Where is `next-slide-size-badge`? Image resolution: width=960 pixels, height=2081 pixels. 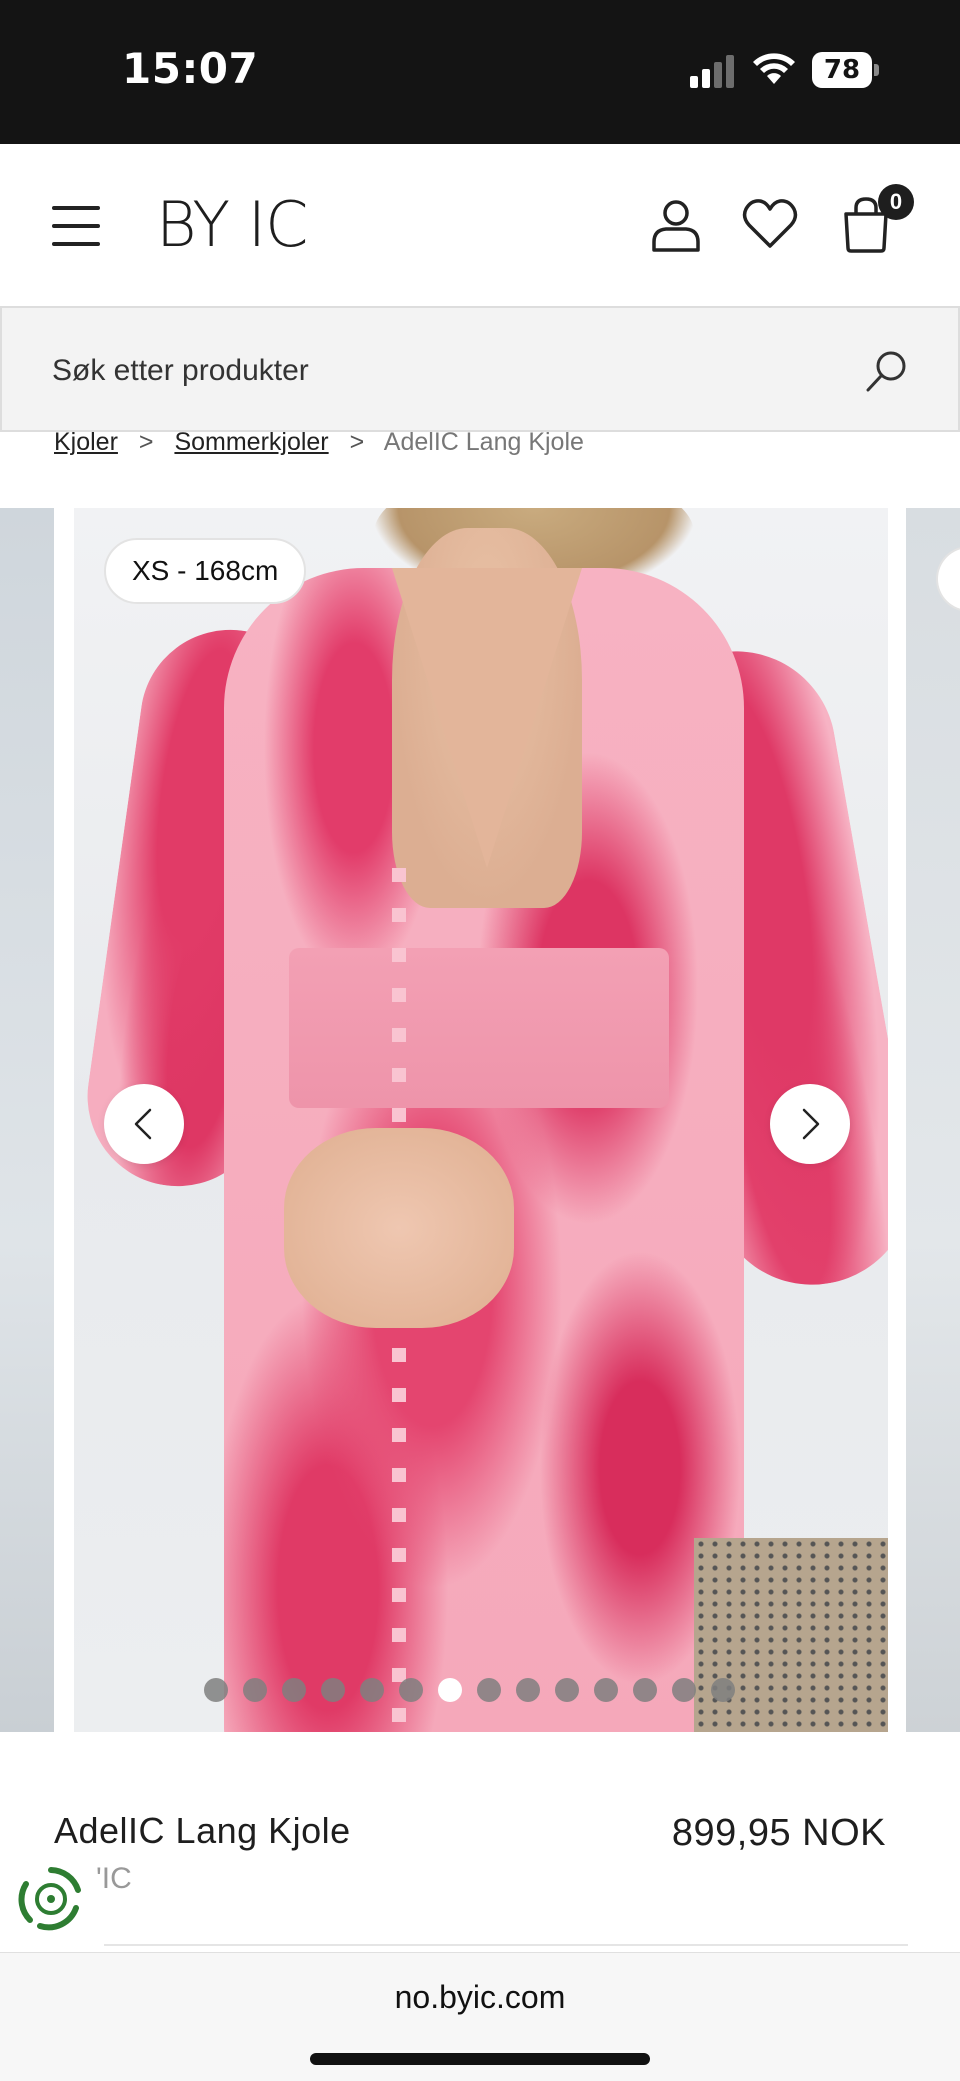 next-slide-size-badge is located at coordinates (948, 579).